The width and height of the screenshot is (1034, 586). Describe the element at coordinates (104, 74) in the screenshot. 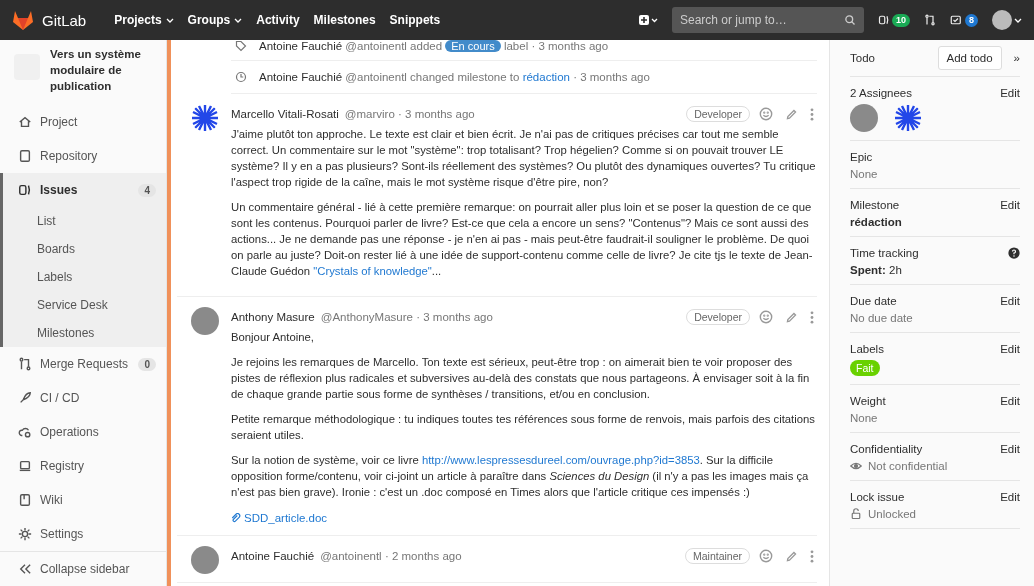

I see `project-name: Vers un système modulaire de publication` at that location.